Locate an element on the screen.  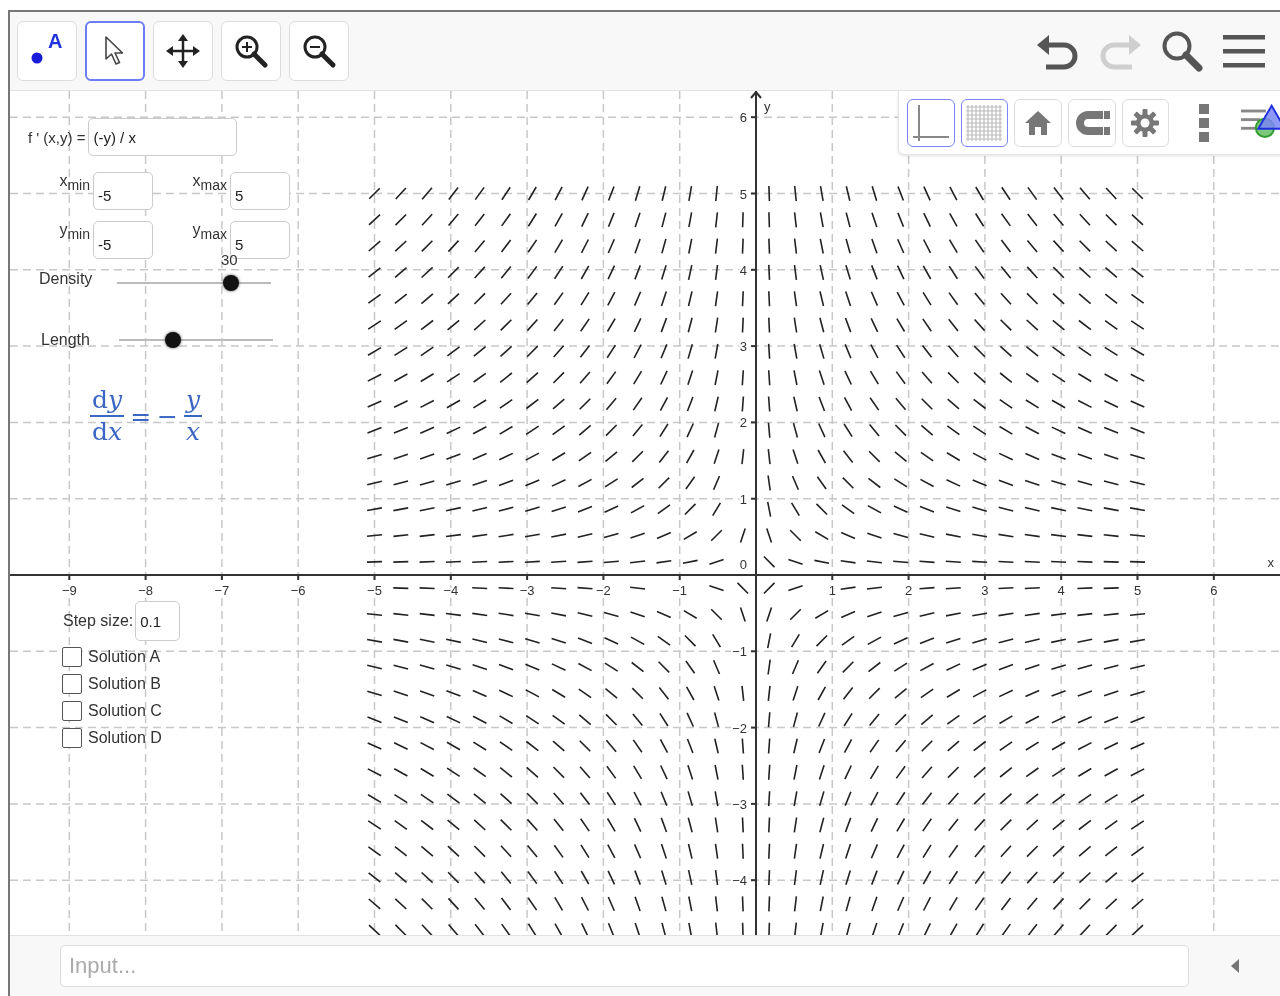
fraction-denominator: x is located at coordinates (193, 432).